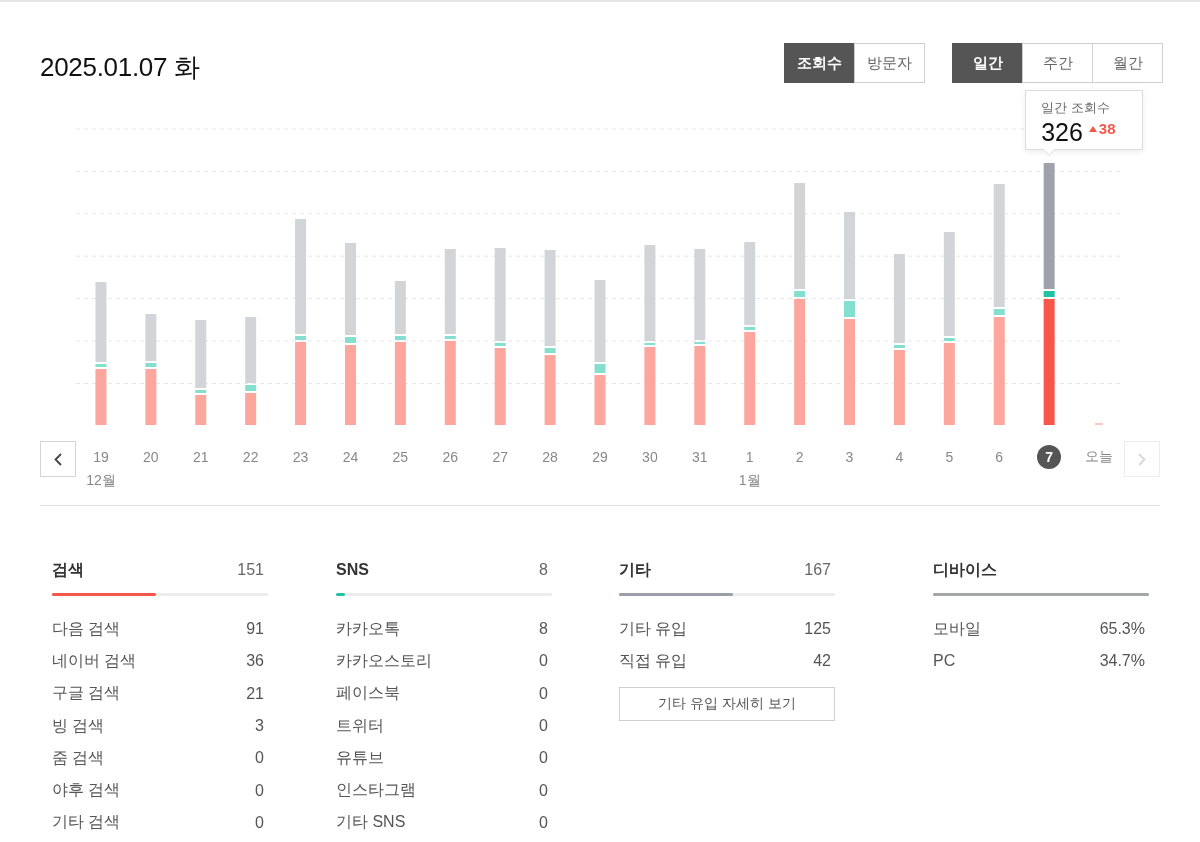 The width and height of the screenshot is (1200, 842). Describe the element at coordinates (822, 661) in the screenshot. I see `row-value: 42` at that location.